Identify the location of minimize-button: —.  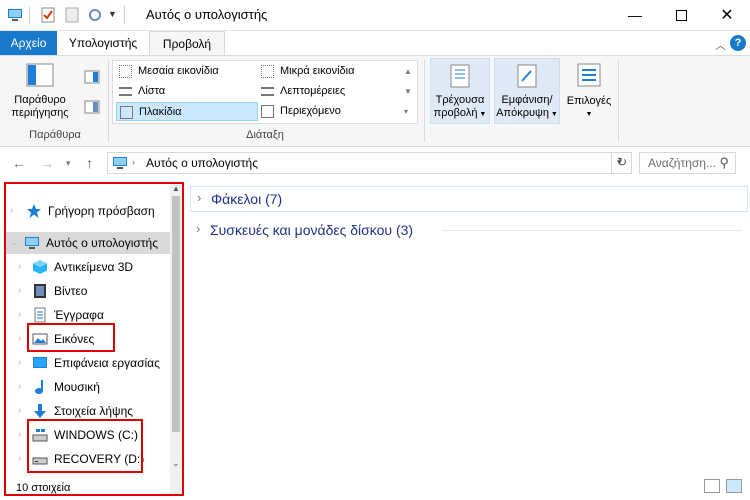
(635, 15).